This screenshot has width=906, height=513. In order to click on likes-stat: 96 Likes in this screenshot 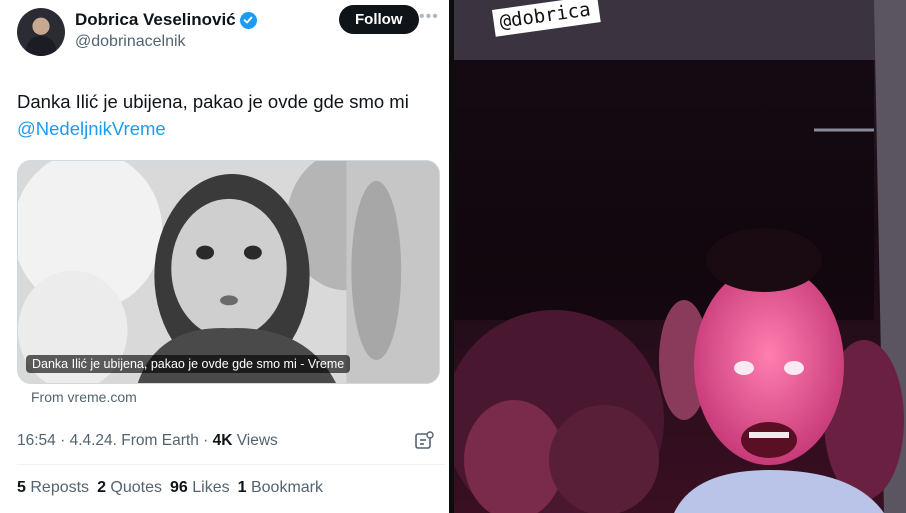, I will do `click(200, 488)`.